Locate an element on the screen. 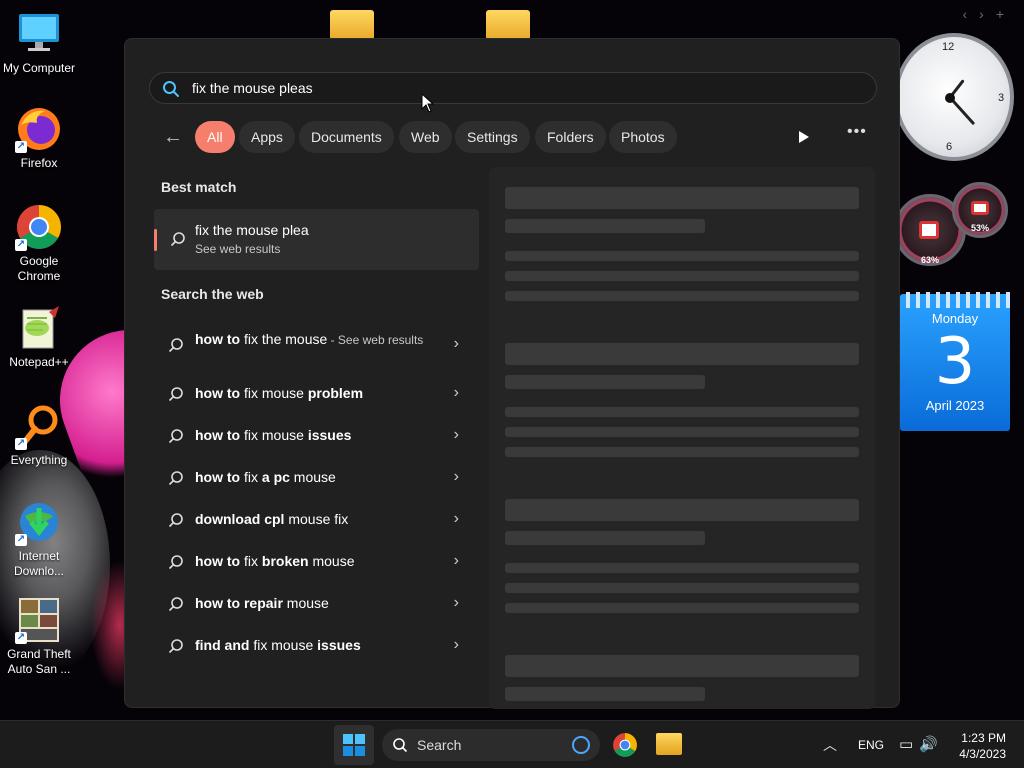 The width and height of the screenshot is (1024, 768). language-indicator: ENG is located at coordinates (871, 744).